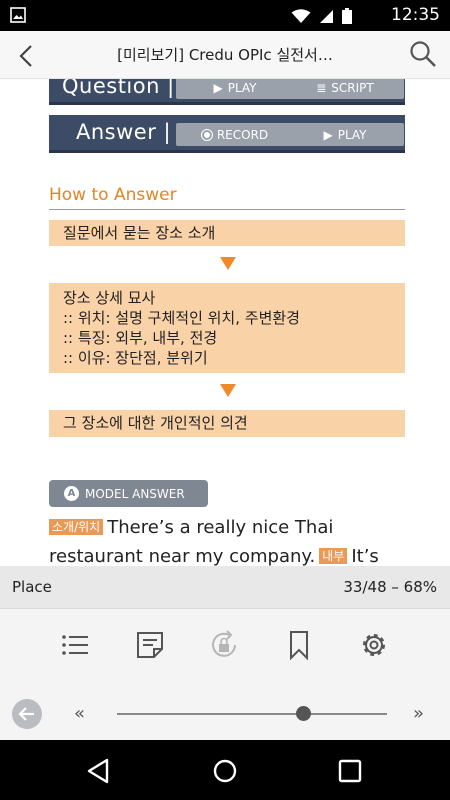 This screenshot has width=450, height=800. What do you see at coordinates (206, 134) in the screenshot?
I see `record-icon` at bounding box center [206, 134].